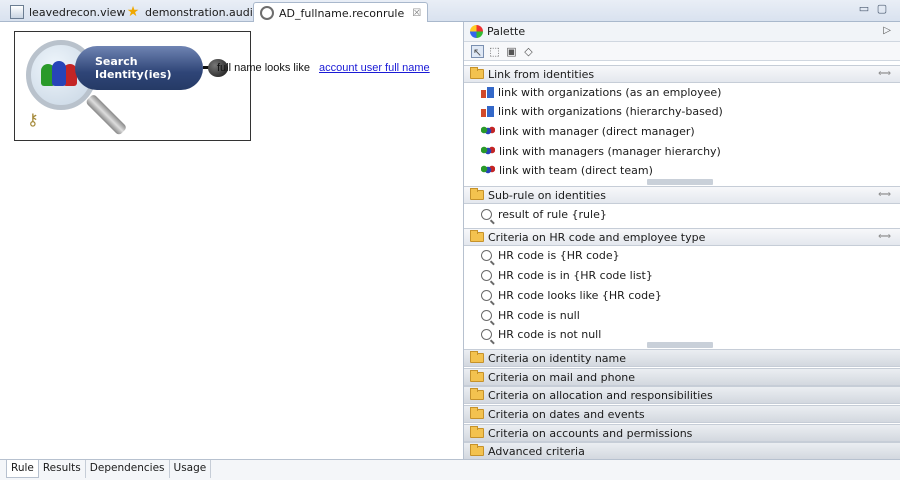  What do you see at coordinates (106, 114) in the screenshot?
I see `magnifier-handle` at bounding box center [106, 114].